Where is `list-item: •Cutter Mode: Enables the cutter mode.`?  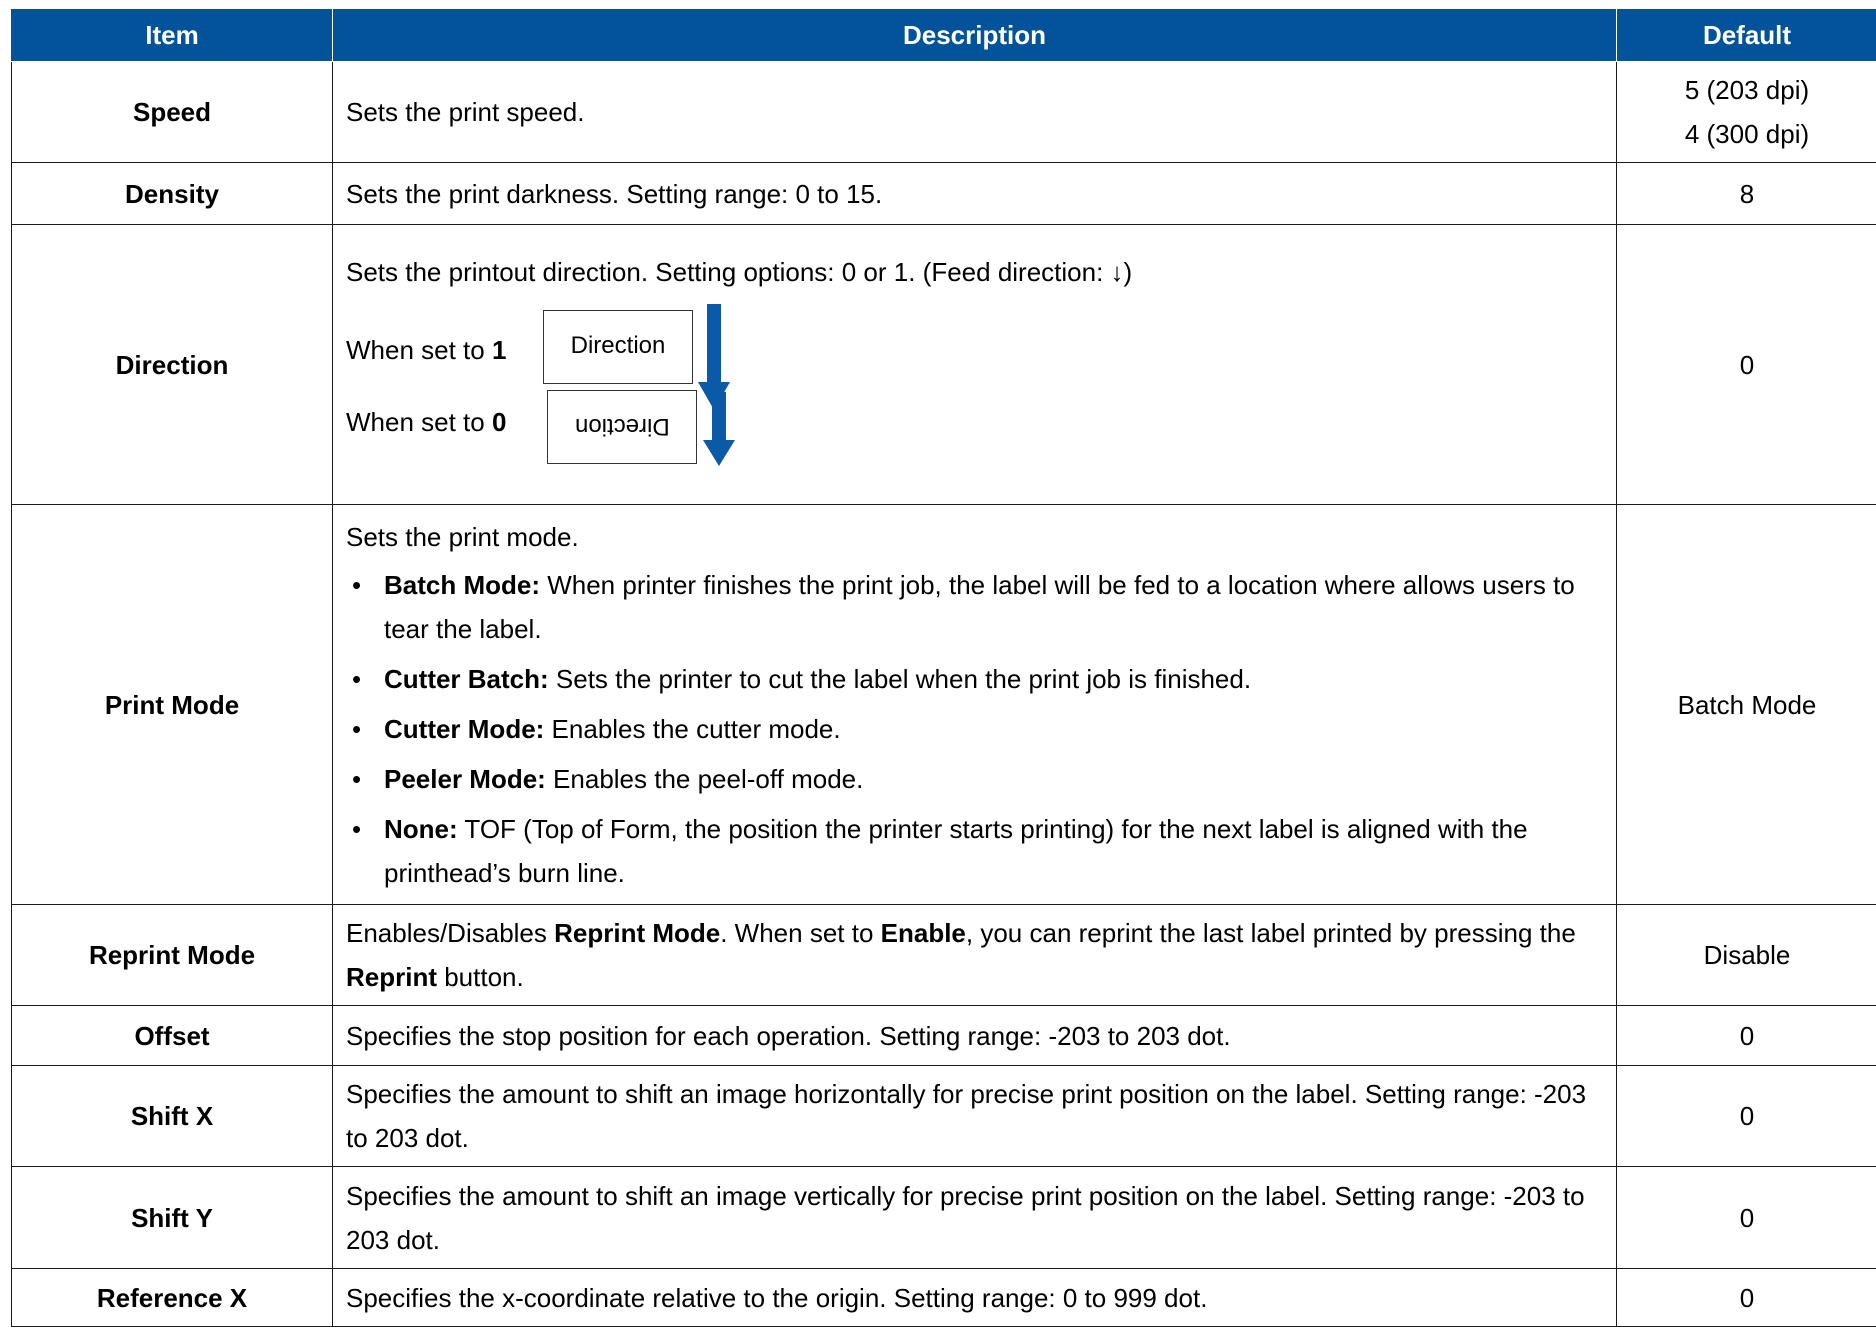
list-item: •Cutter Mode: Enables the cutter mode. is located at coordinates (967, 729).